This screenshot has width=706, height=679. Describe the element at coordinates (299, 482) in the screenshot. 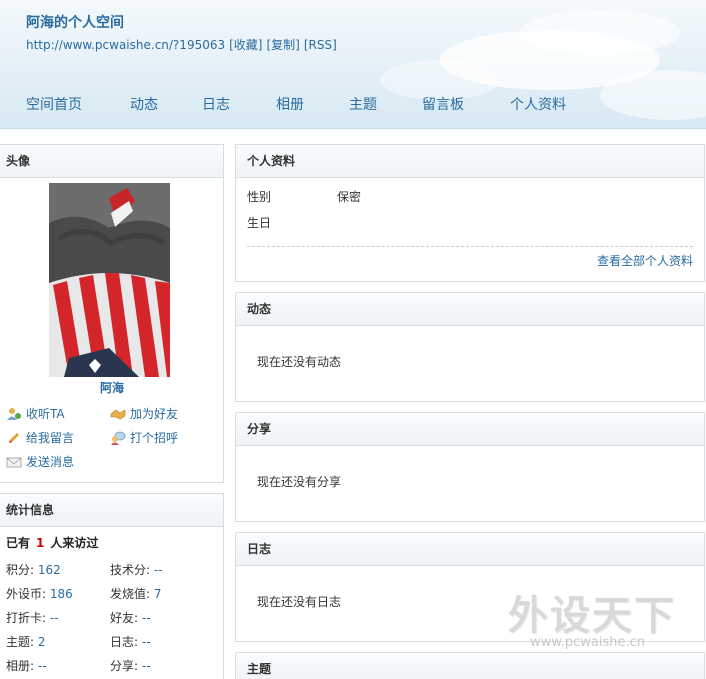

I see `share-empty-text: 现在还没有分享` at that location.